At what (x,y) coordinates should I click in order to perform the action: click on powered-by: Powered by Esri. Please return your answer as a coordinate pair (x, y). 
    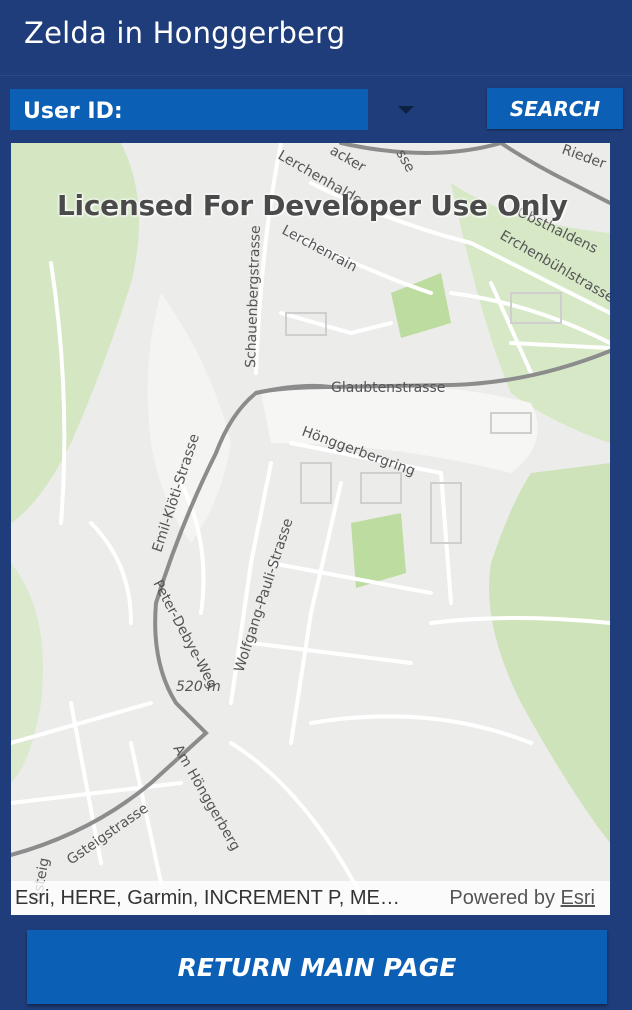
    Looking at the image, I should click on (522, 898).